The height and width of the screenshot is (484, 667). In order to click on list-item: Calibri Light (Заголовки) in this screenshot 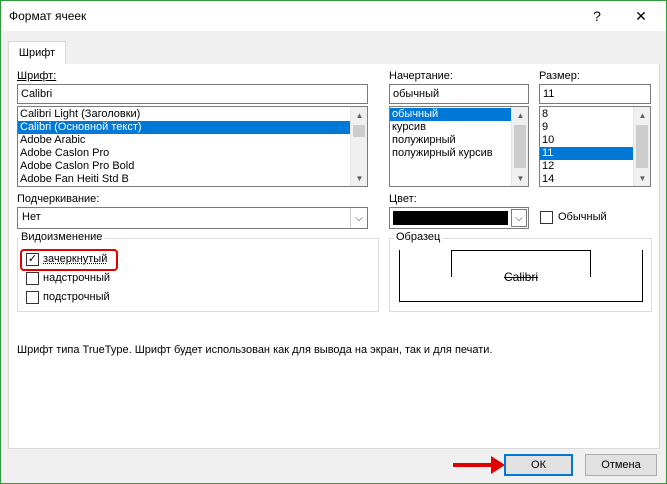, I will do `click(192, 114)`.